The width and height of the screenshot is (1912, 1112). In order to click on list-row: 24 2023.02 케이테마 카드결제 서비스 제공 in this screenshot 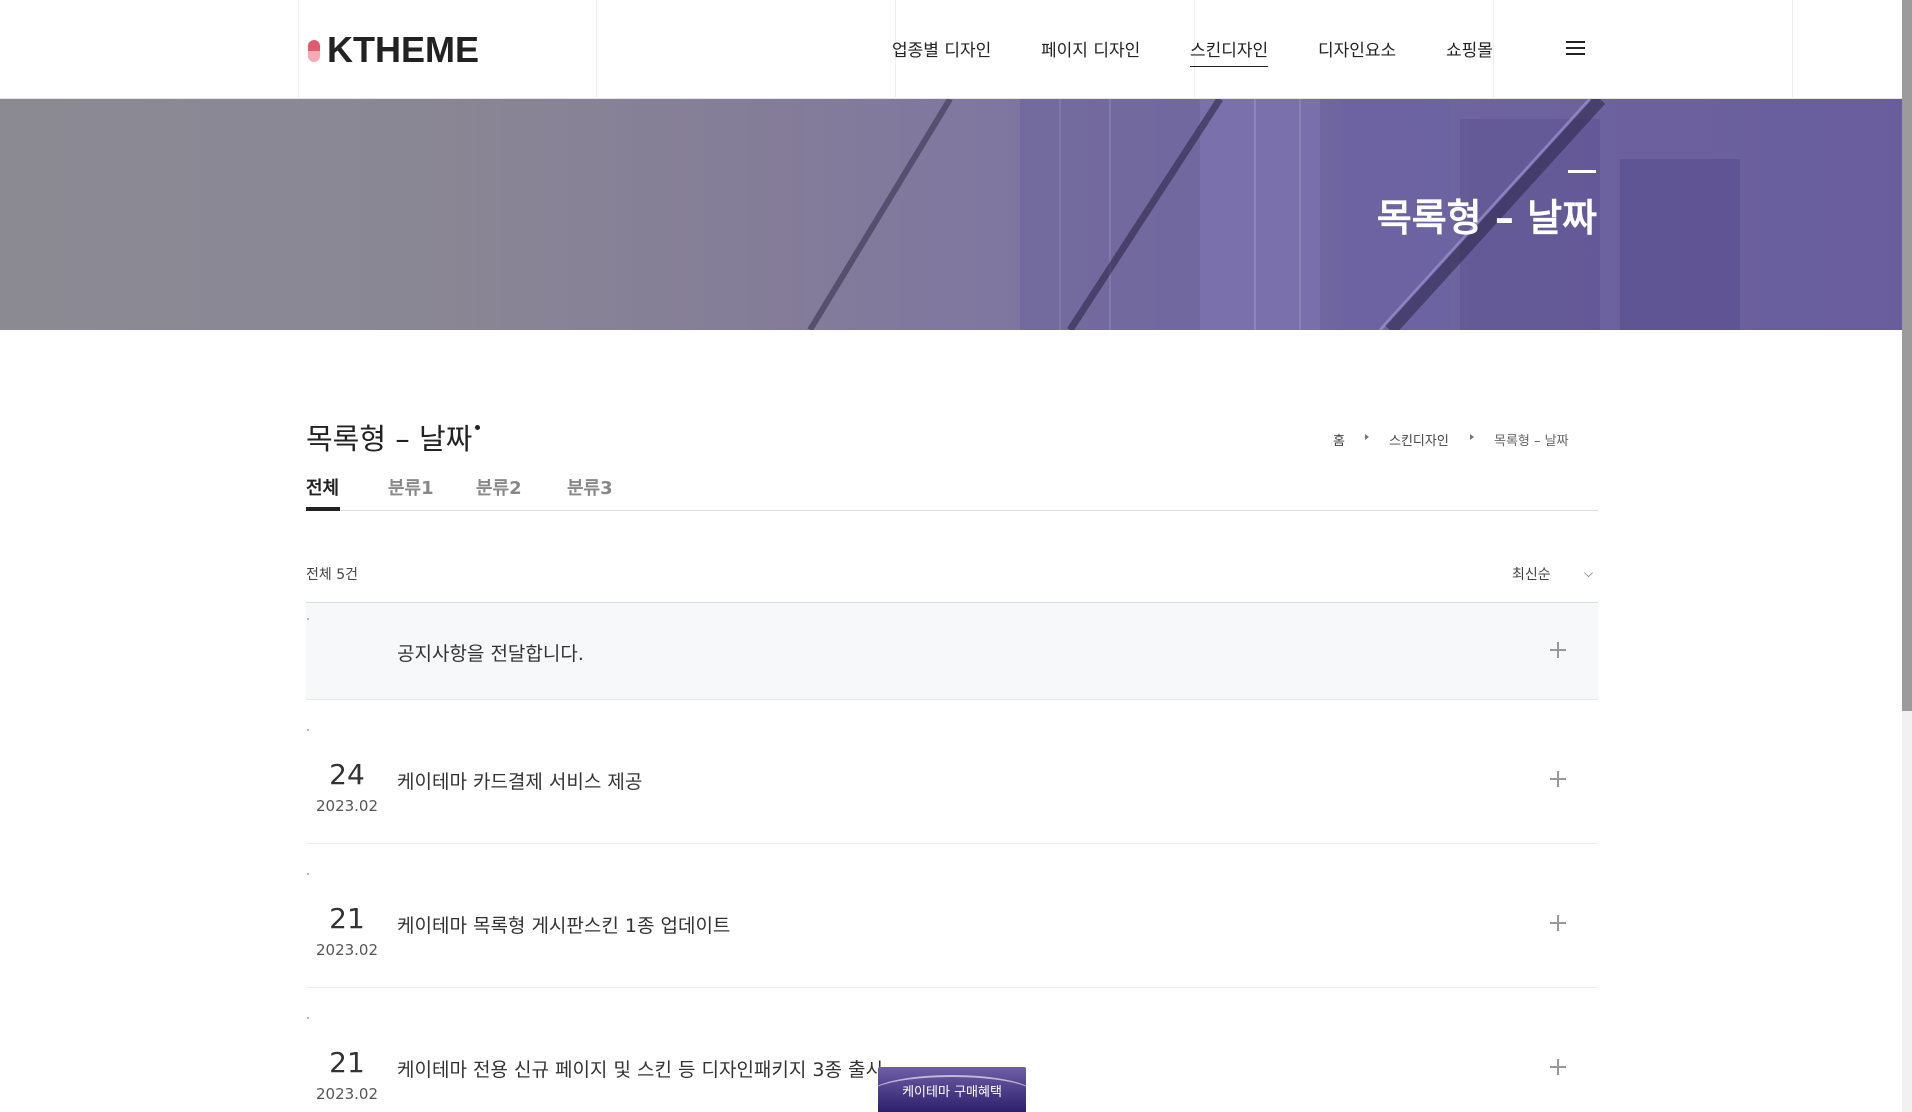, I will do `click(952, 772)`.